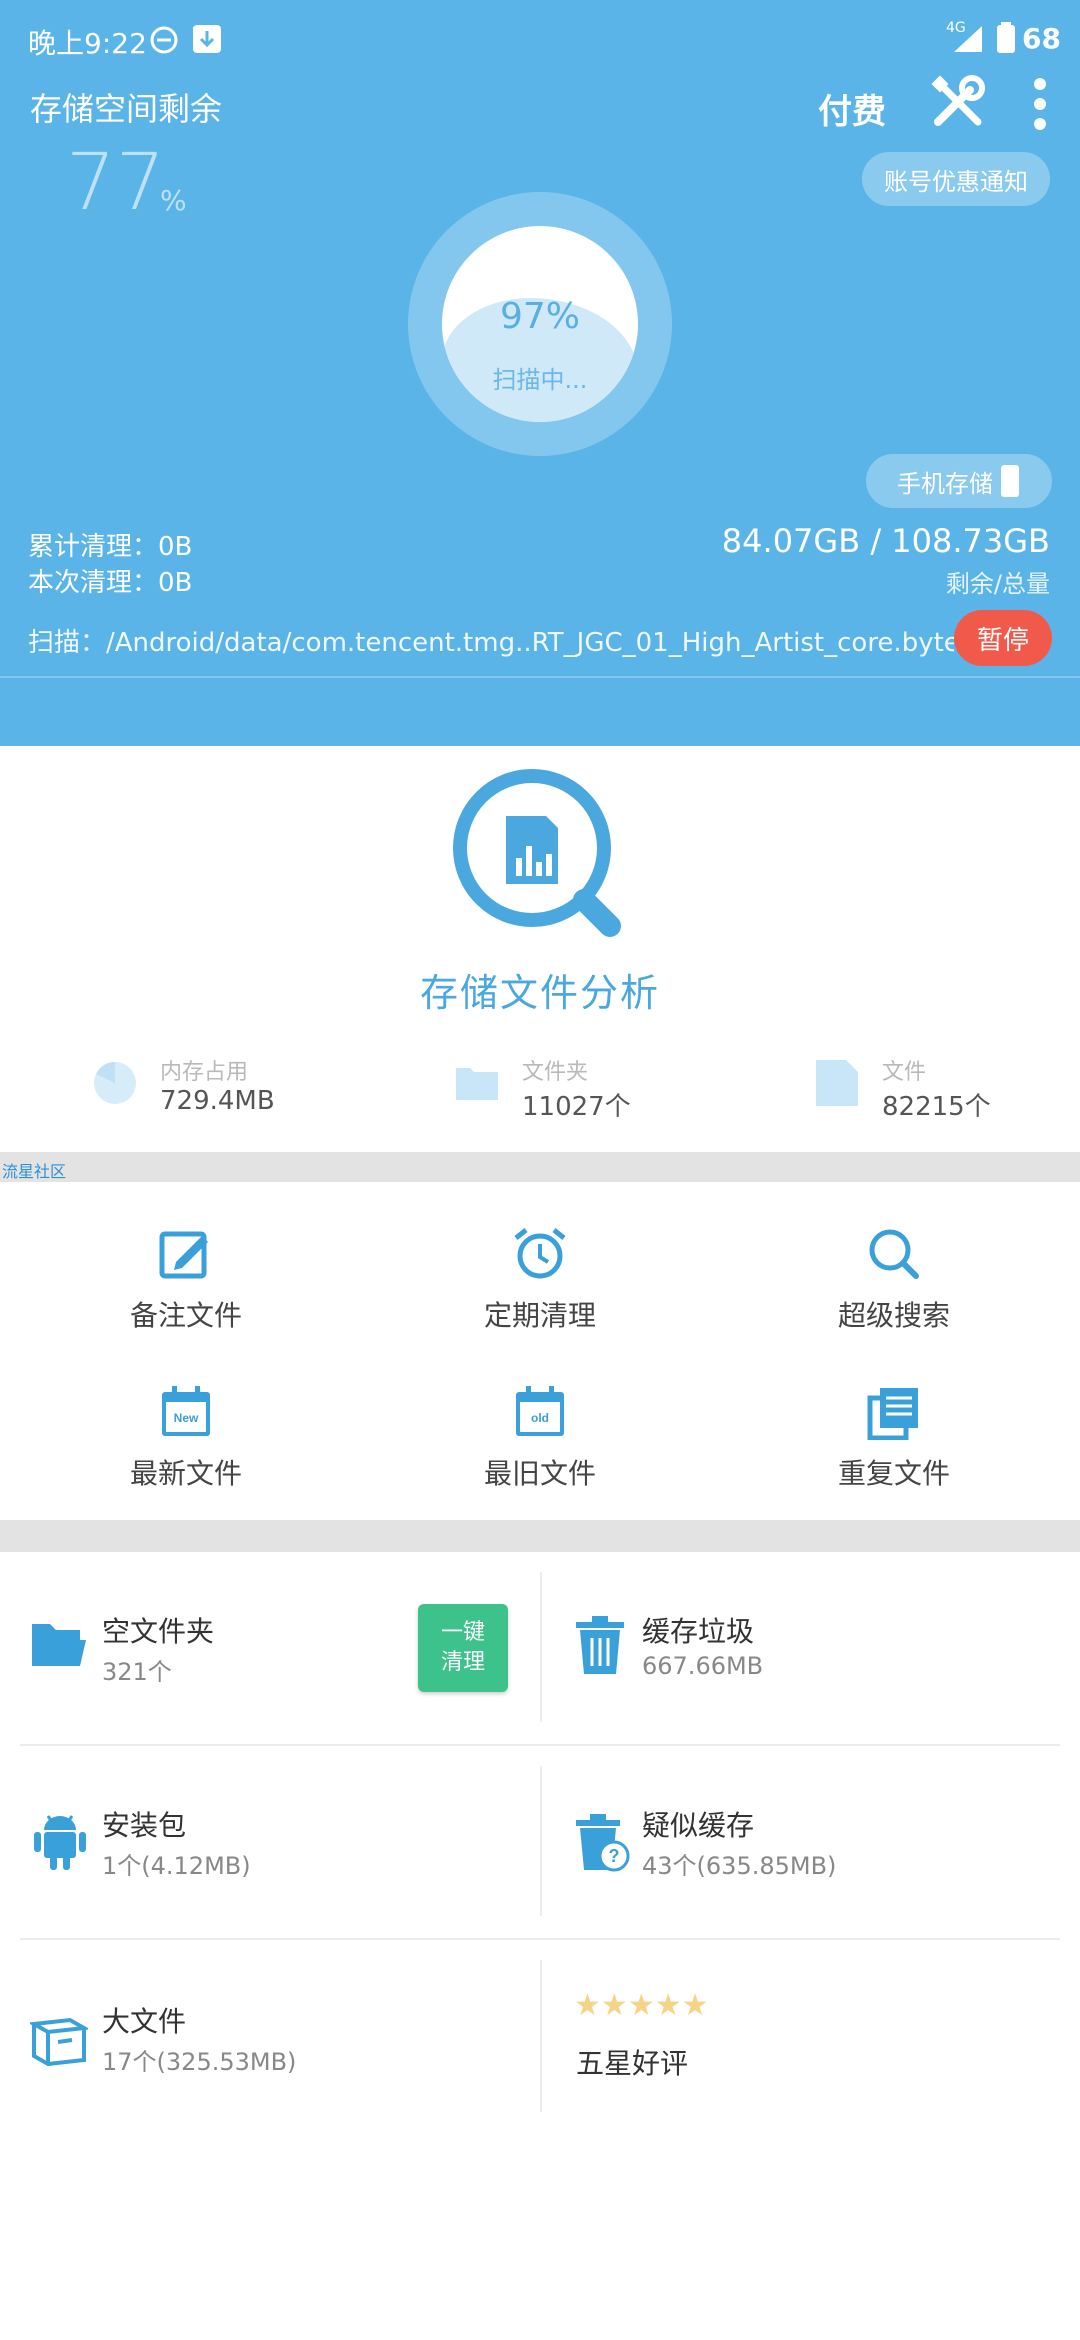 This screenshot has width=1080, height=2340. What do you see at coordinates (539, 1473) in the screenshot?
I see `tool-label: 最旧文件` at bounding box center [539, 1473].